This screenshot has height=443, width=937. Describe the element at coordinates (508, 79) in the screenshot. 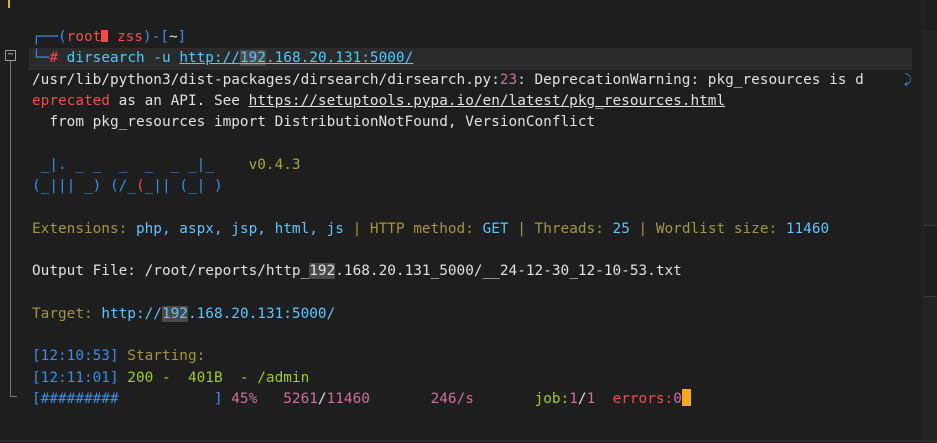

I see `warning-line-number: 23` at that location.